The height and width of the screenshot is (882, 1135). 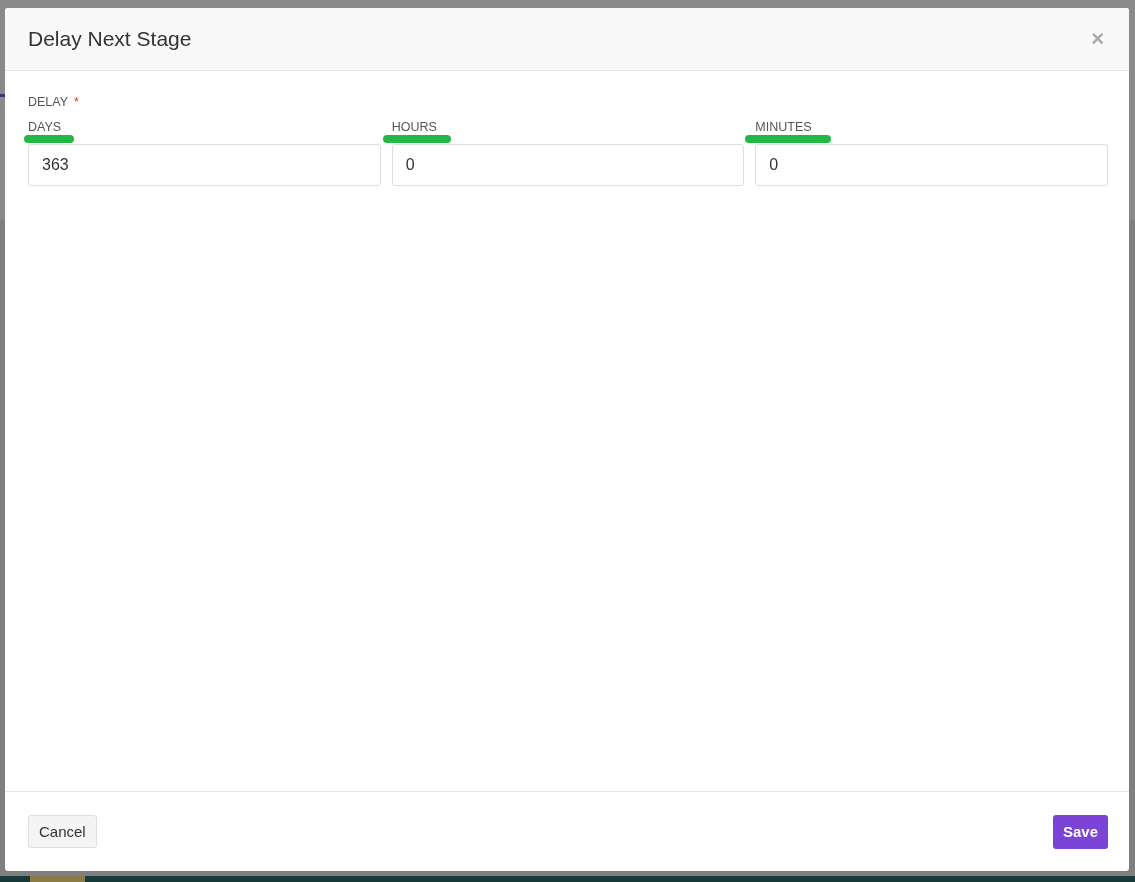 I want to click on cancel-button: Cancel, so click(x=62, y=831).